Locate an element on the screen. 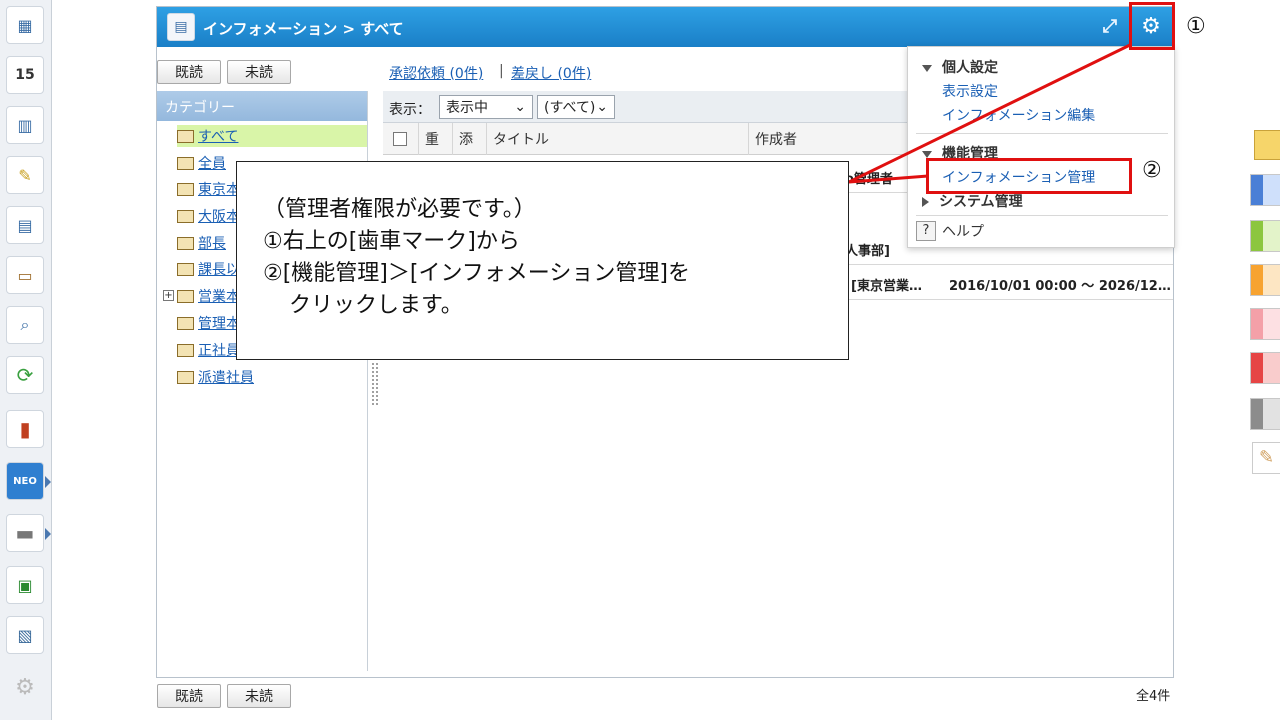  info-management-highlight-box is located at coordinates (1029, 176).